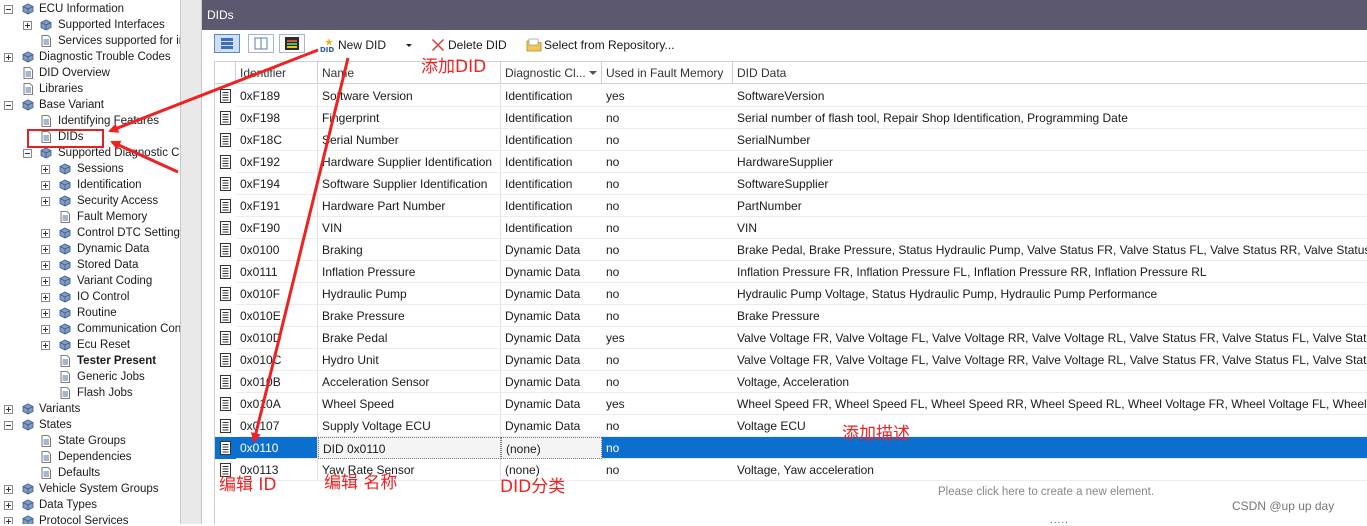 The height and width of the screenshot is (526, 1367). What do you see at coordinates (454, 67) in the screenshot?
I see `annotation-add-did: 添加DID` at bounding box center [454, 67].